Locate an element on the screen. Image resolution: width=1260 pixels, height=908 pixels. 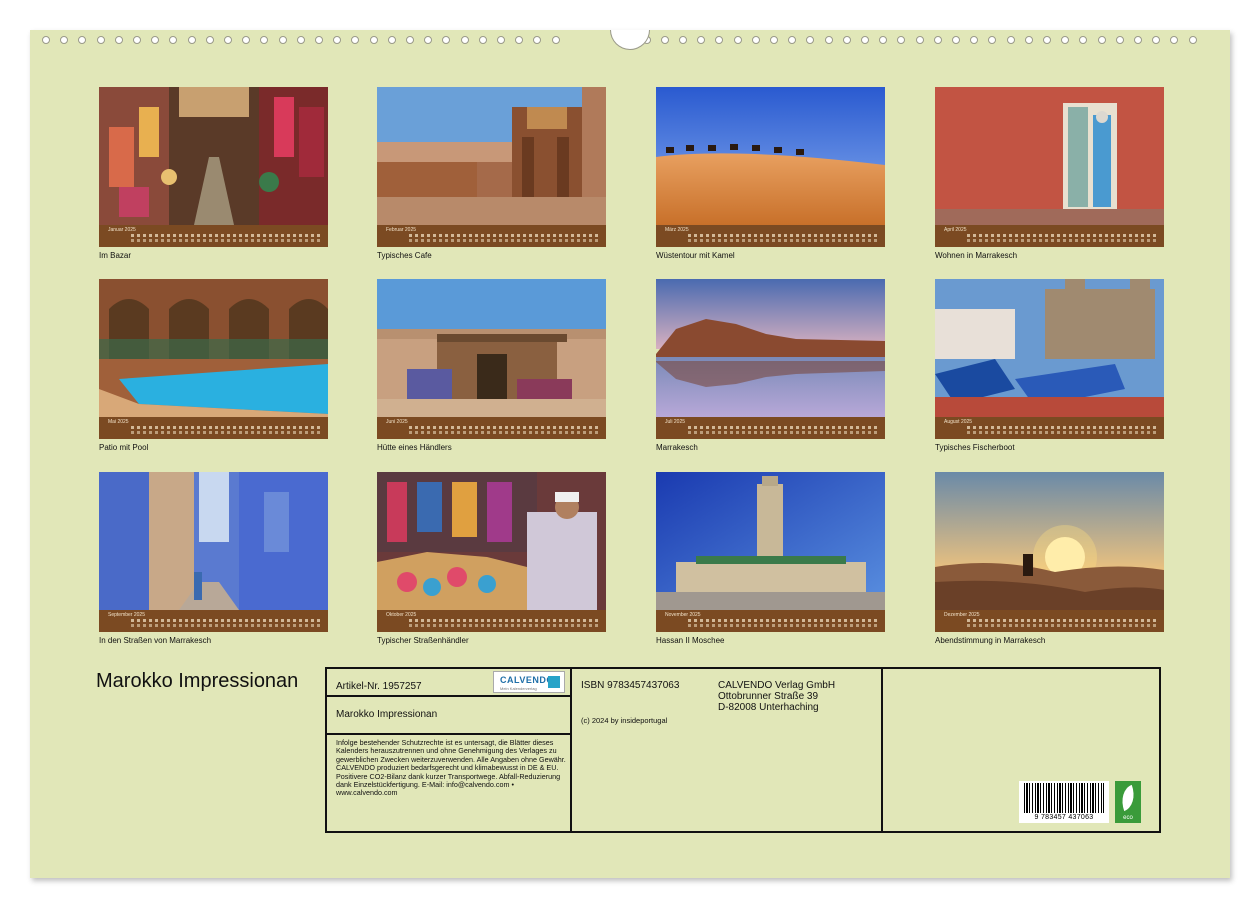
photo-caption: Typisches Cafe is located at coordinates (404, 255).